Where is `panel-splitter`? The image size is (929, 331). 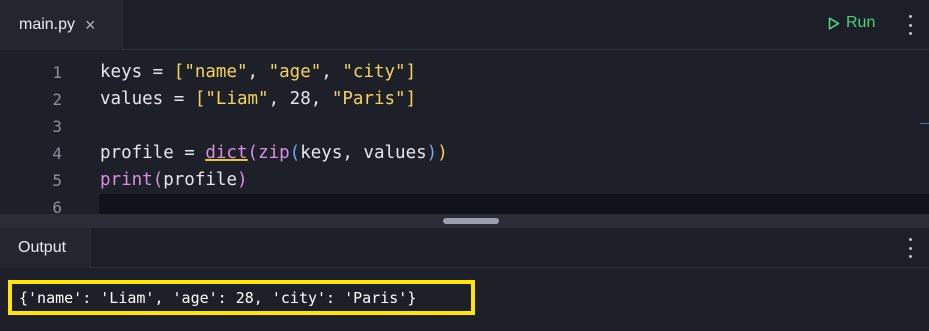
panel-splitter is located at coordinates (464, 221).